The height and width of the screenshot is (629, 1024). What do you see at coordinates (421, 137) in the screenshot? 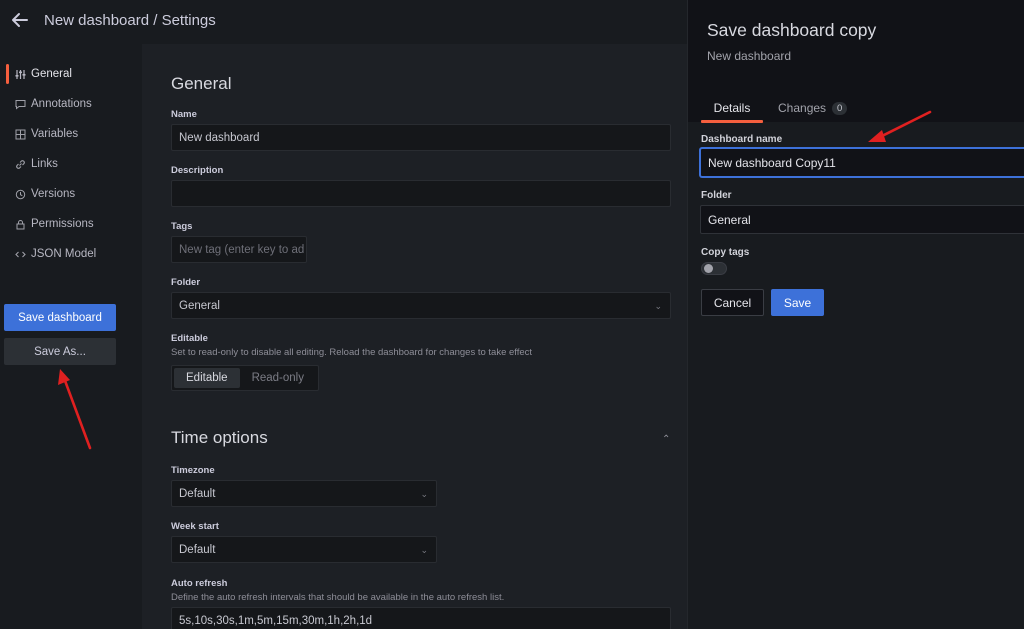
I see `name-input: New dashboard` at bounding box center [421, 137].